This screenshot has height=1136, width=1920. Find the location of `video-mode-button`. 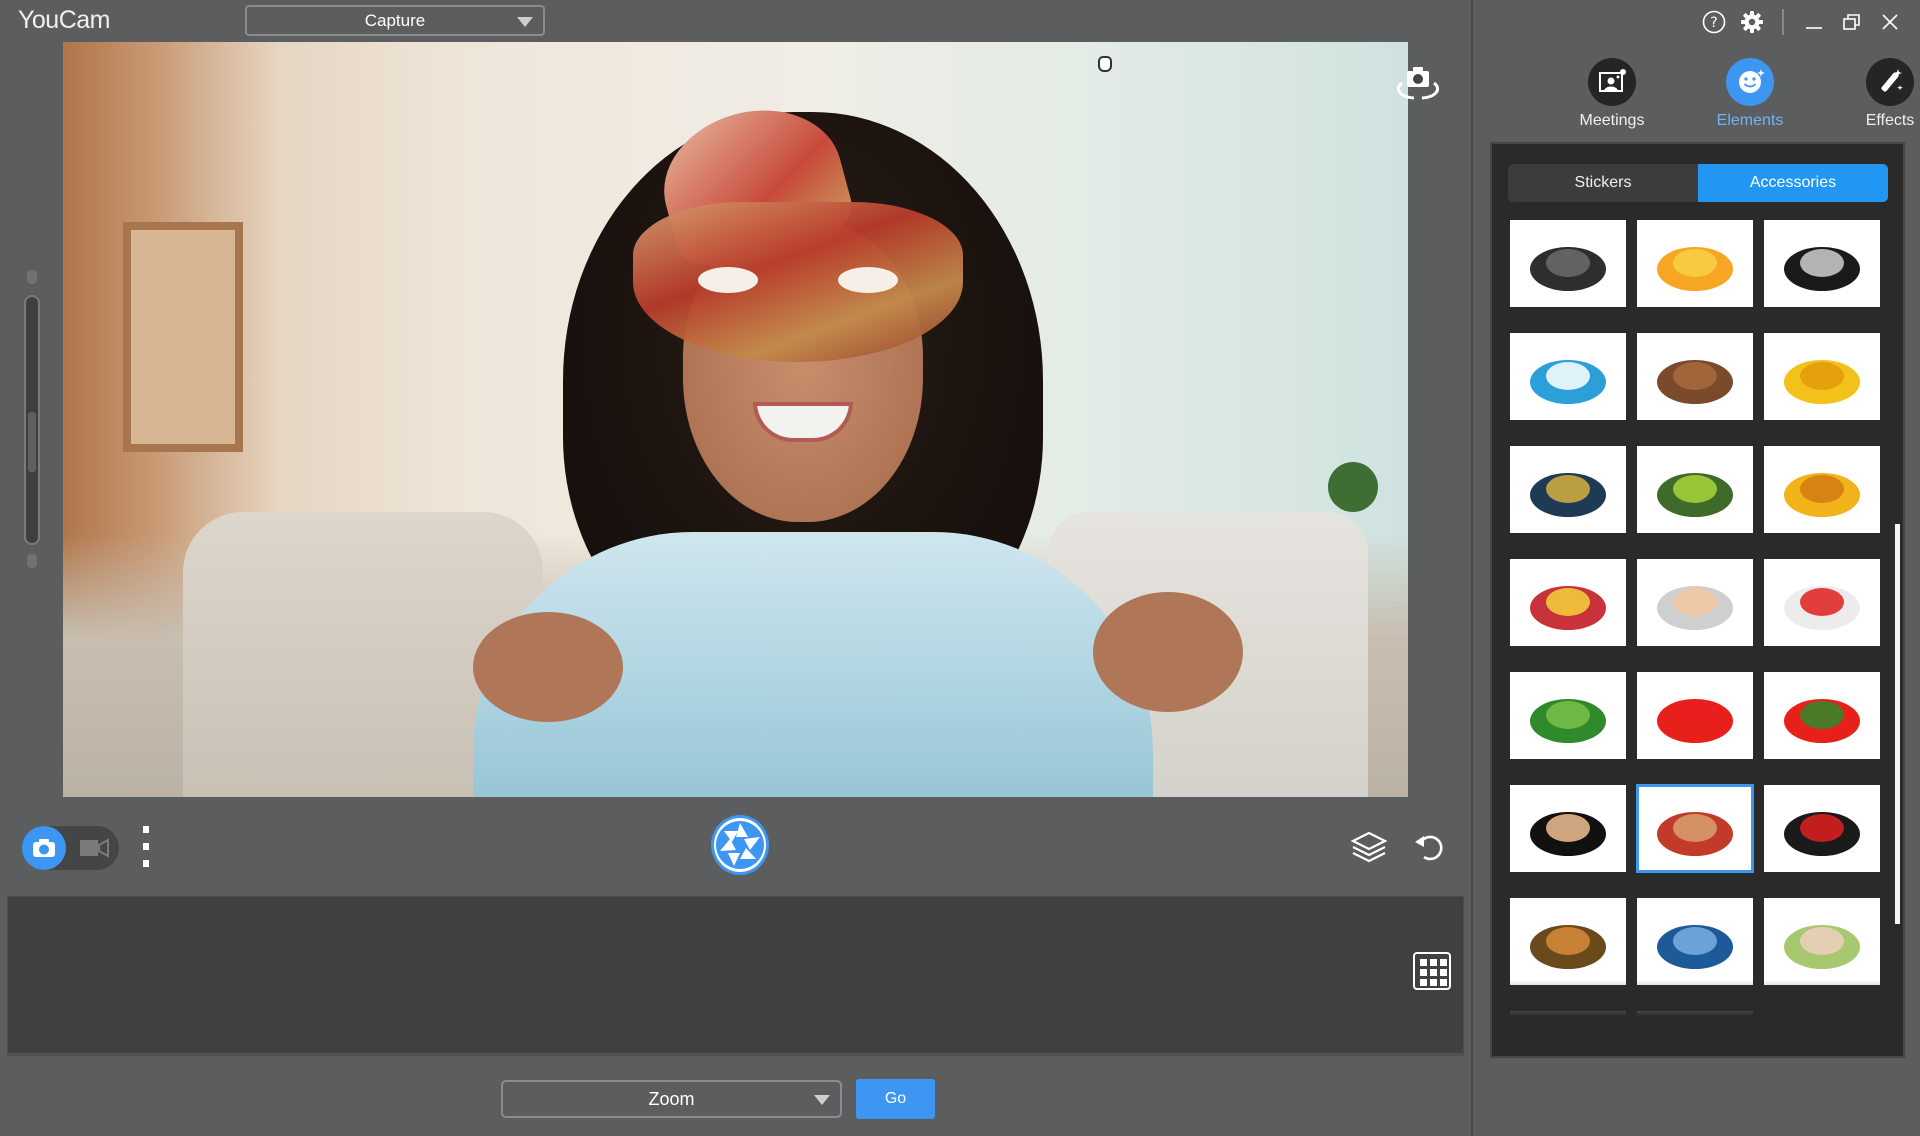

video-mode-button is located at coordinates (95, 848).